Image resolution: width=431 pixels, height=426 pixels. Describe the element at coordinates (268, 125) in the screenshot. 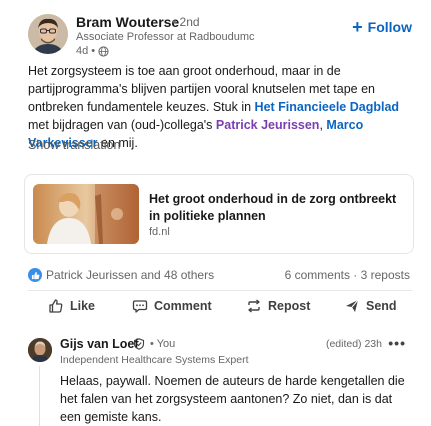

I see `mention-patrick-jeurissen: Patrick Jeurissen` at that location.